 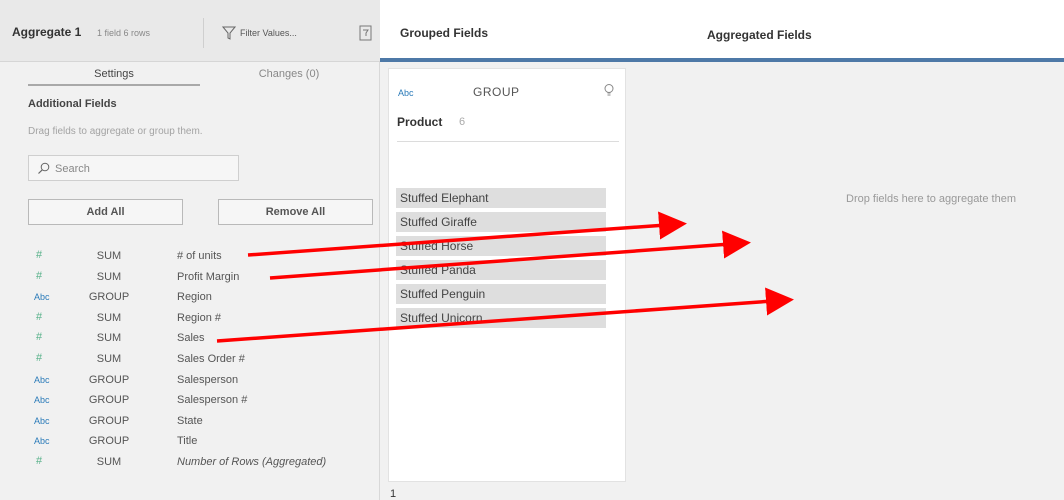 What do you see at coordinates (211, 359) in the screenshot?
I see `field-name: Sales Order #` at bounding box center [211, 359].